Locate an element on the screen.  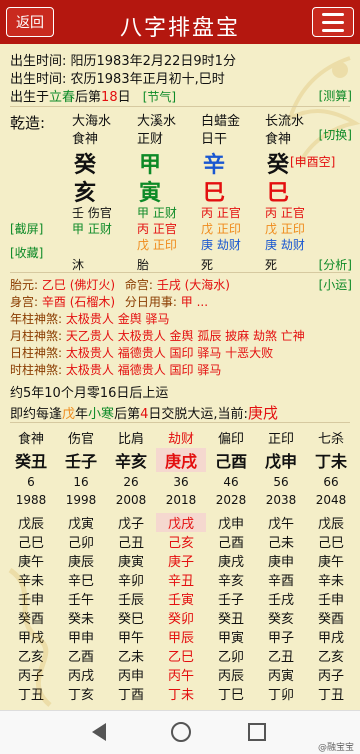
liunian-cell: 壬申 is located at coordinates (331, 598).